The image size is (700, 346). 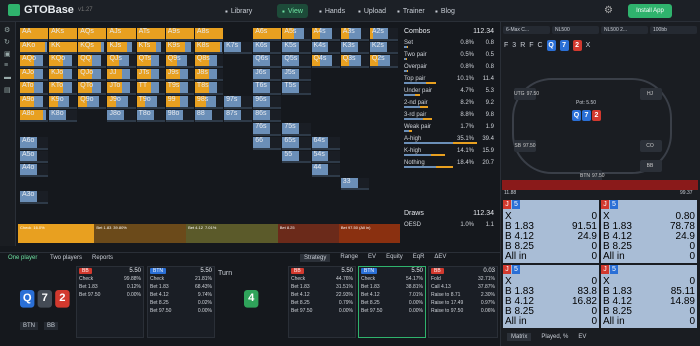 I want to click on position-button: BB, so click(x=51, y=326).